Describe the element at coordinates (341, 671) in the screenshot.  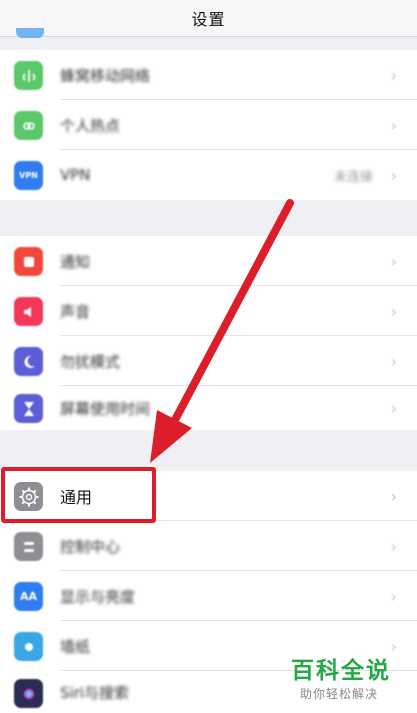
I see `watermark-title: 百科全说` at that location.